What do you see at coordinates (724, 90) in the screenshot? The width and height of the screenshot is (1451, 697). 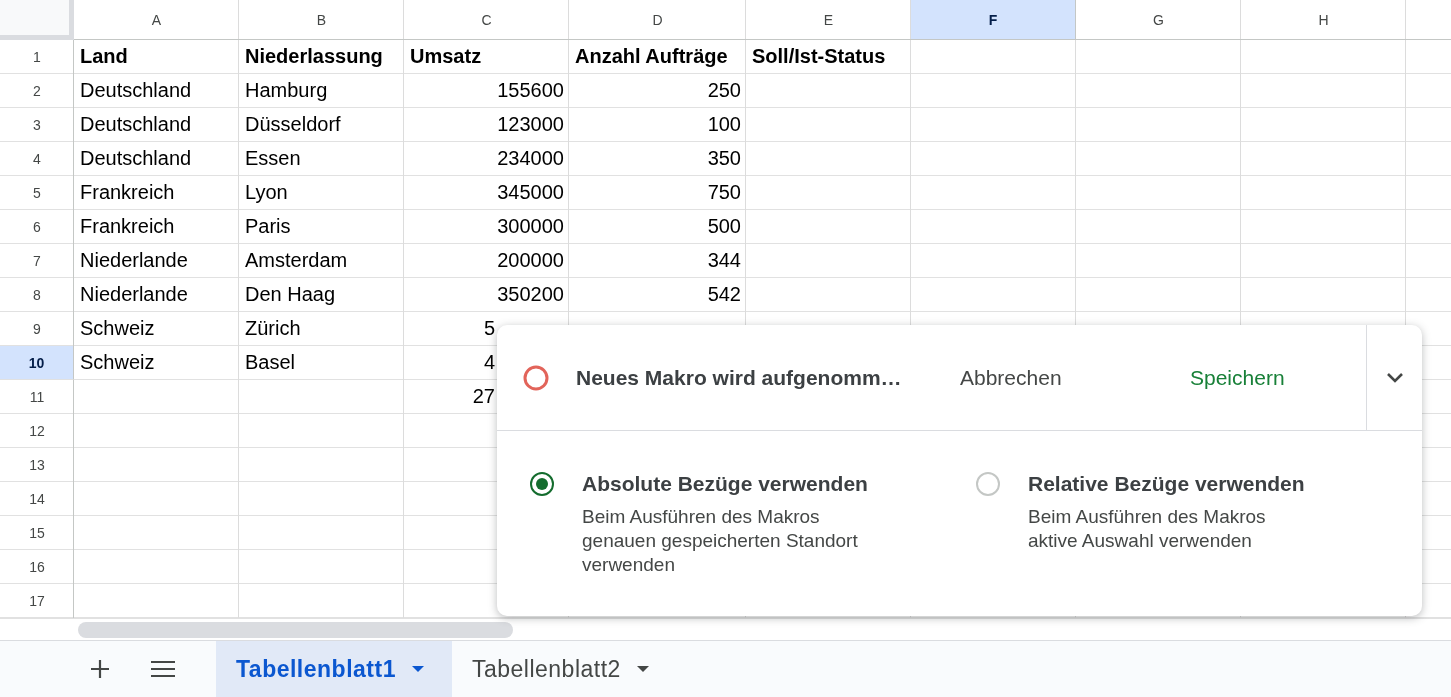 I see `table-cell-text: 250` at bounding box center [724, 90].